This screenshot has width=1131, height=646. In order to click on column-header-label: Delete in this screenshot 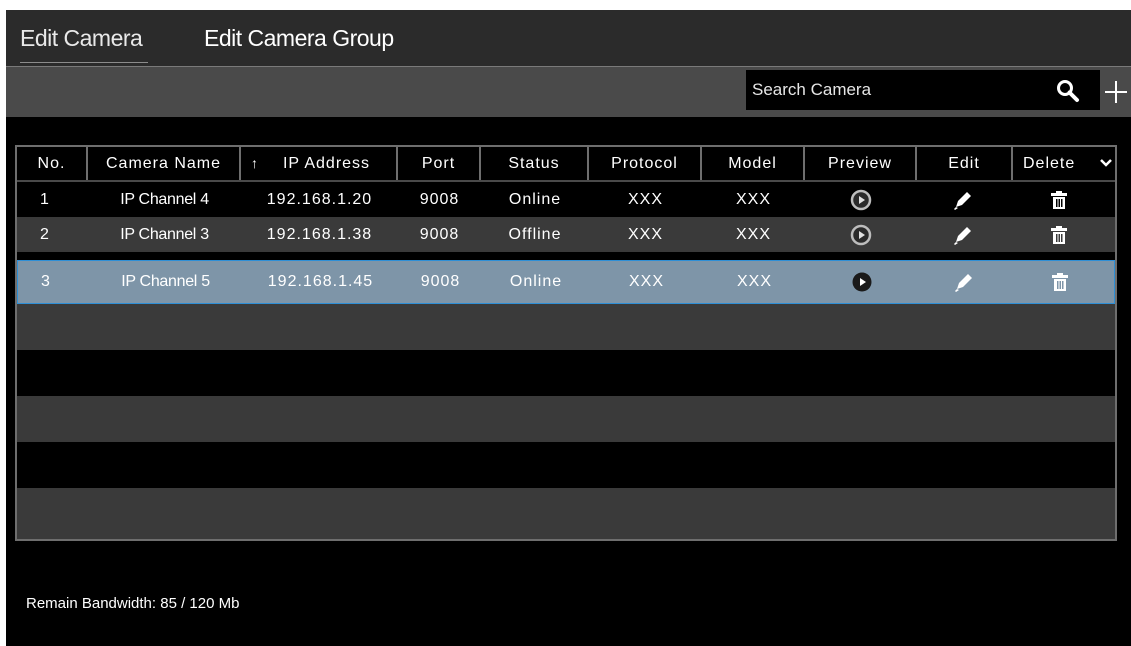, I will do `click(1049, 163)`.